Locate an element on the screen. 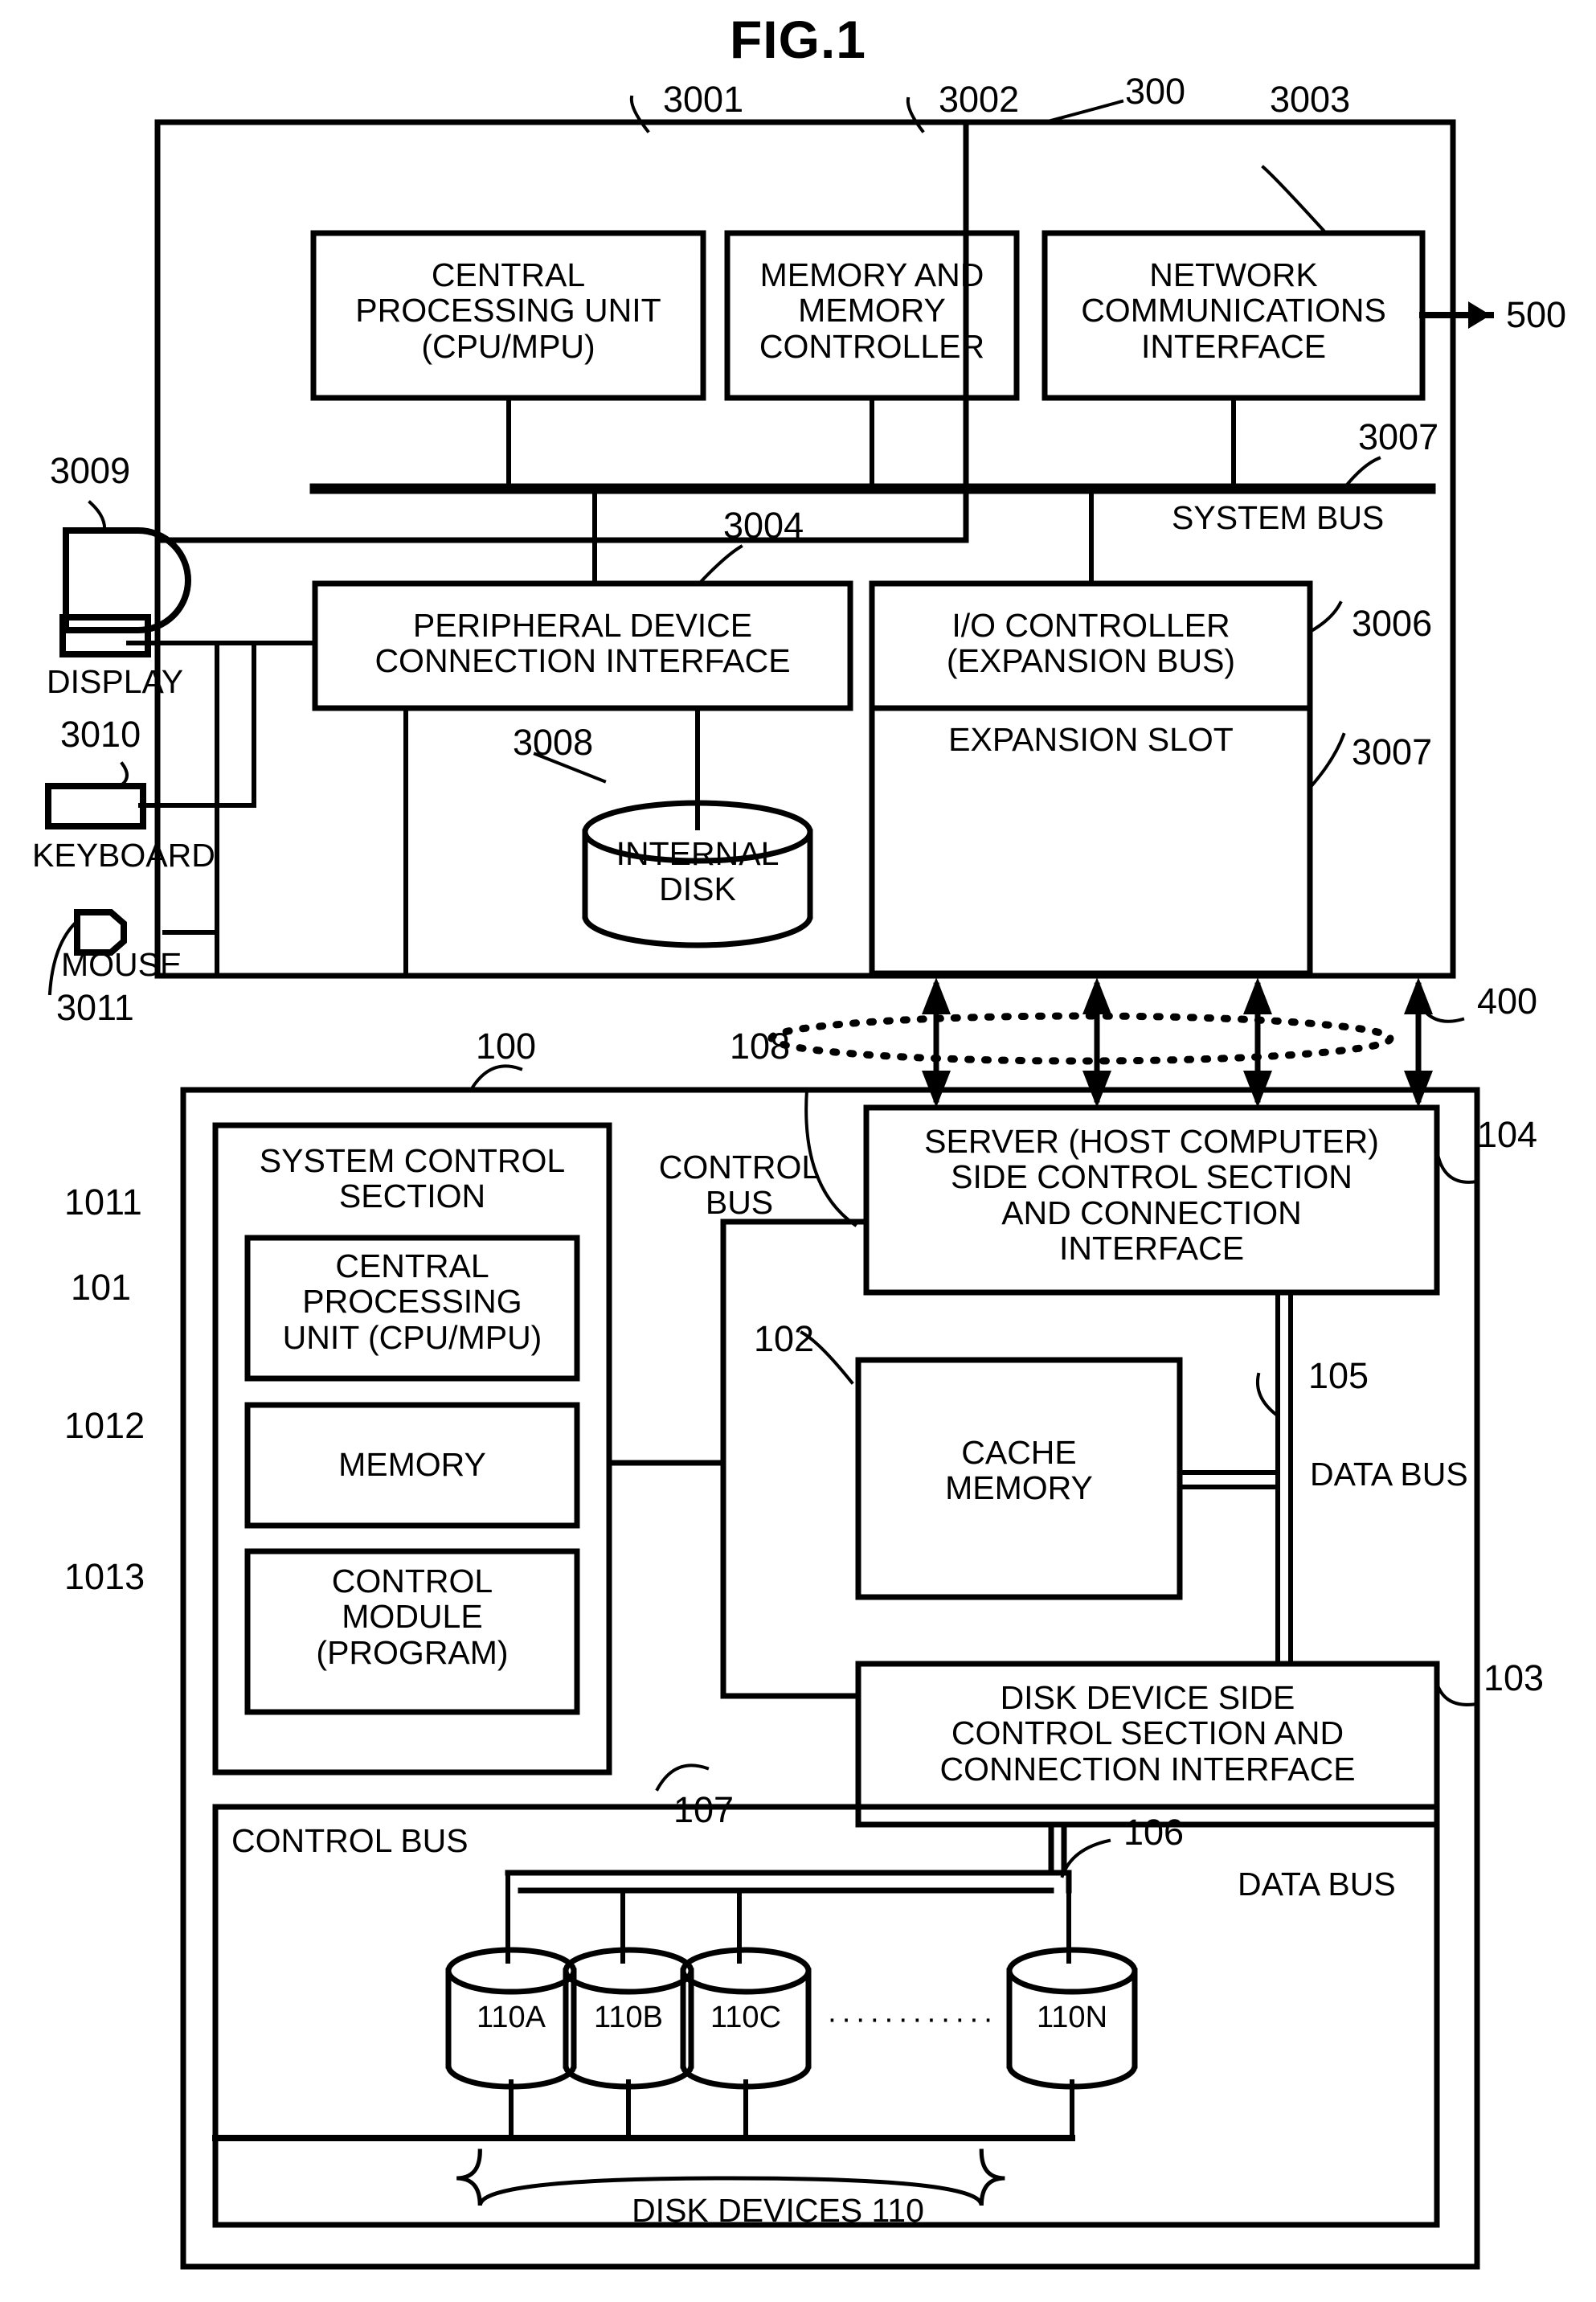 Image resolution: width=1596 pixels, height=2302 pixels. ref-106: 106 is located at coordinates (1154, 1832).